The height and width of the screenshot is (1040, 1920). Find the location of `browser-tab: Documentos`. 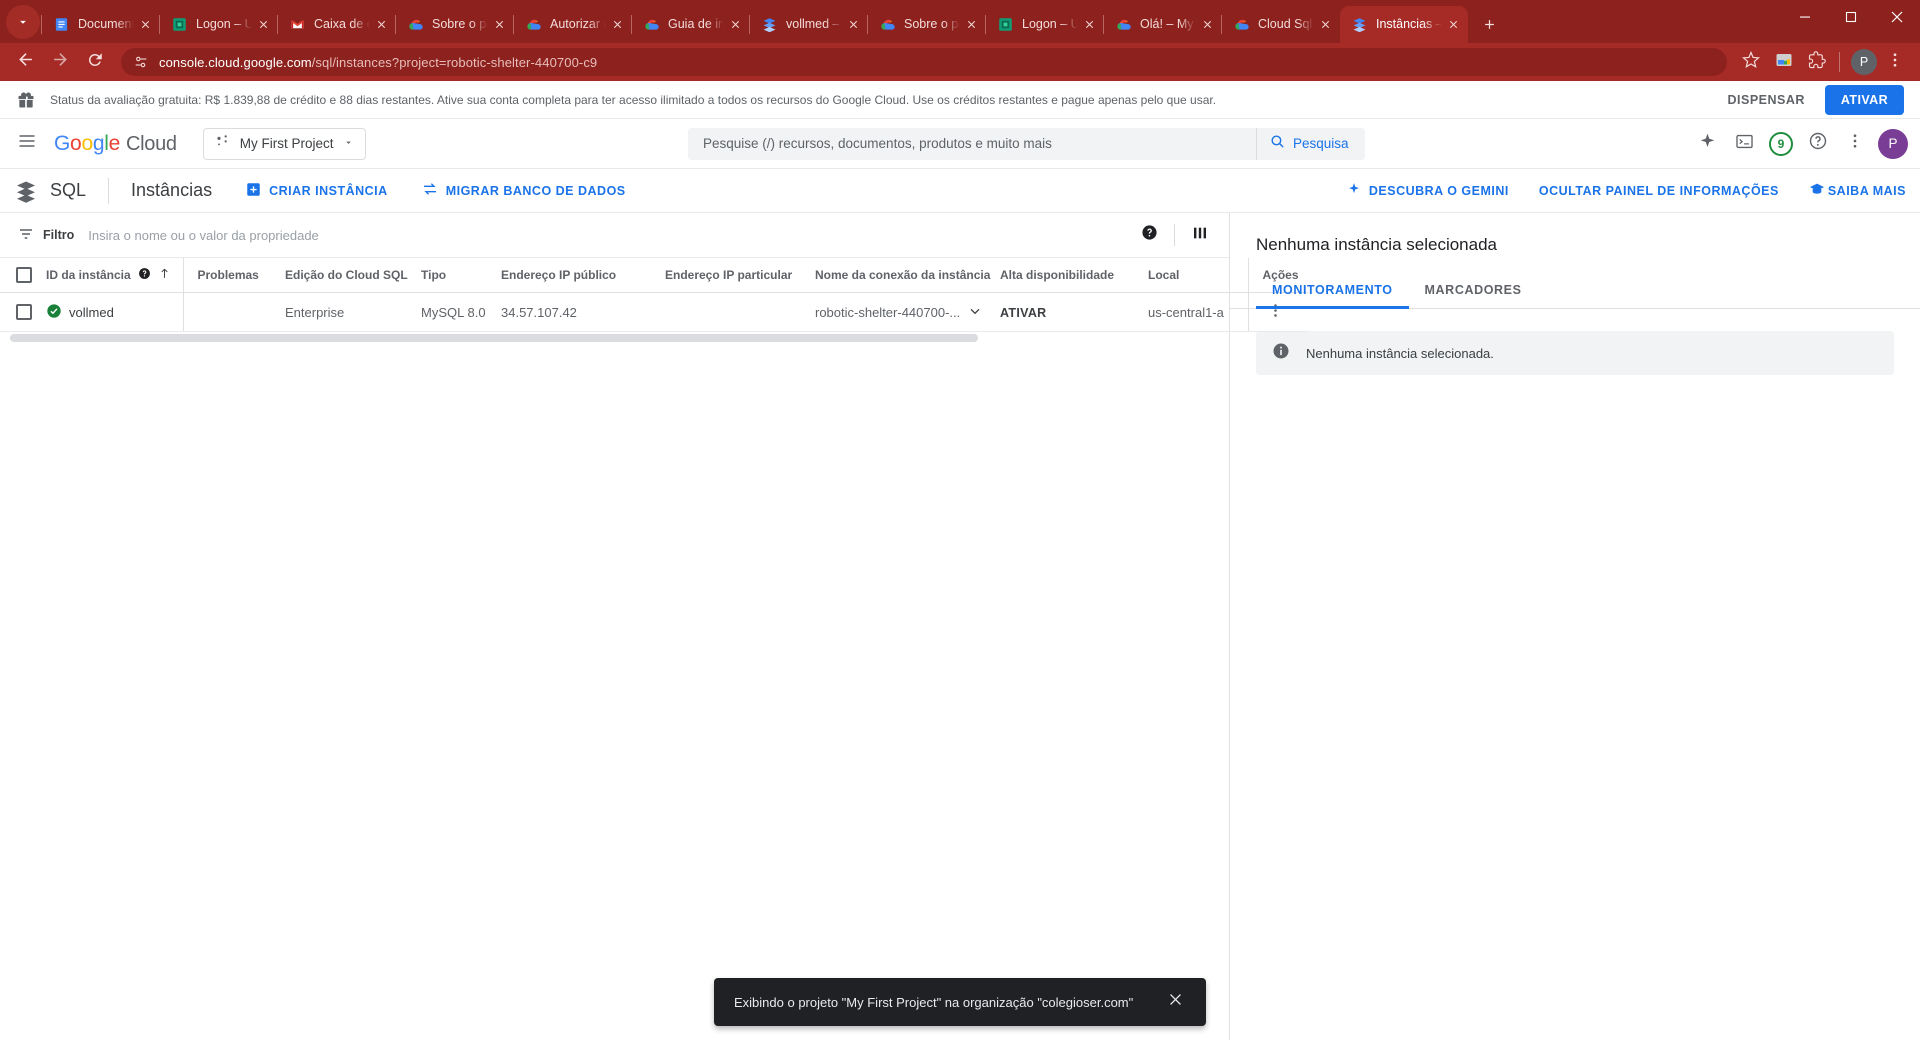

browser-tab: Documentos is located at coordinates (100, 24).